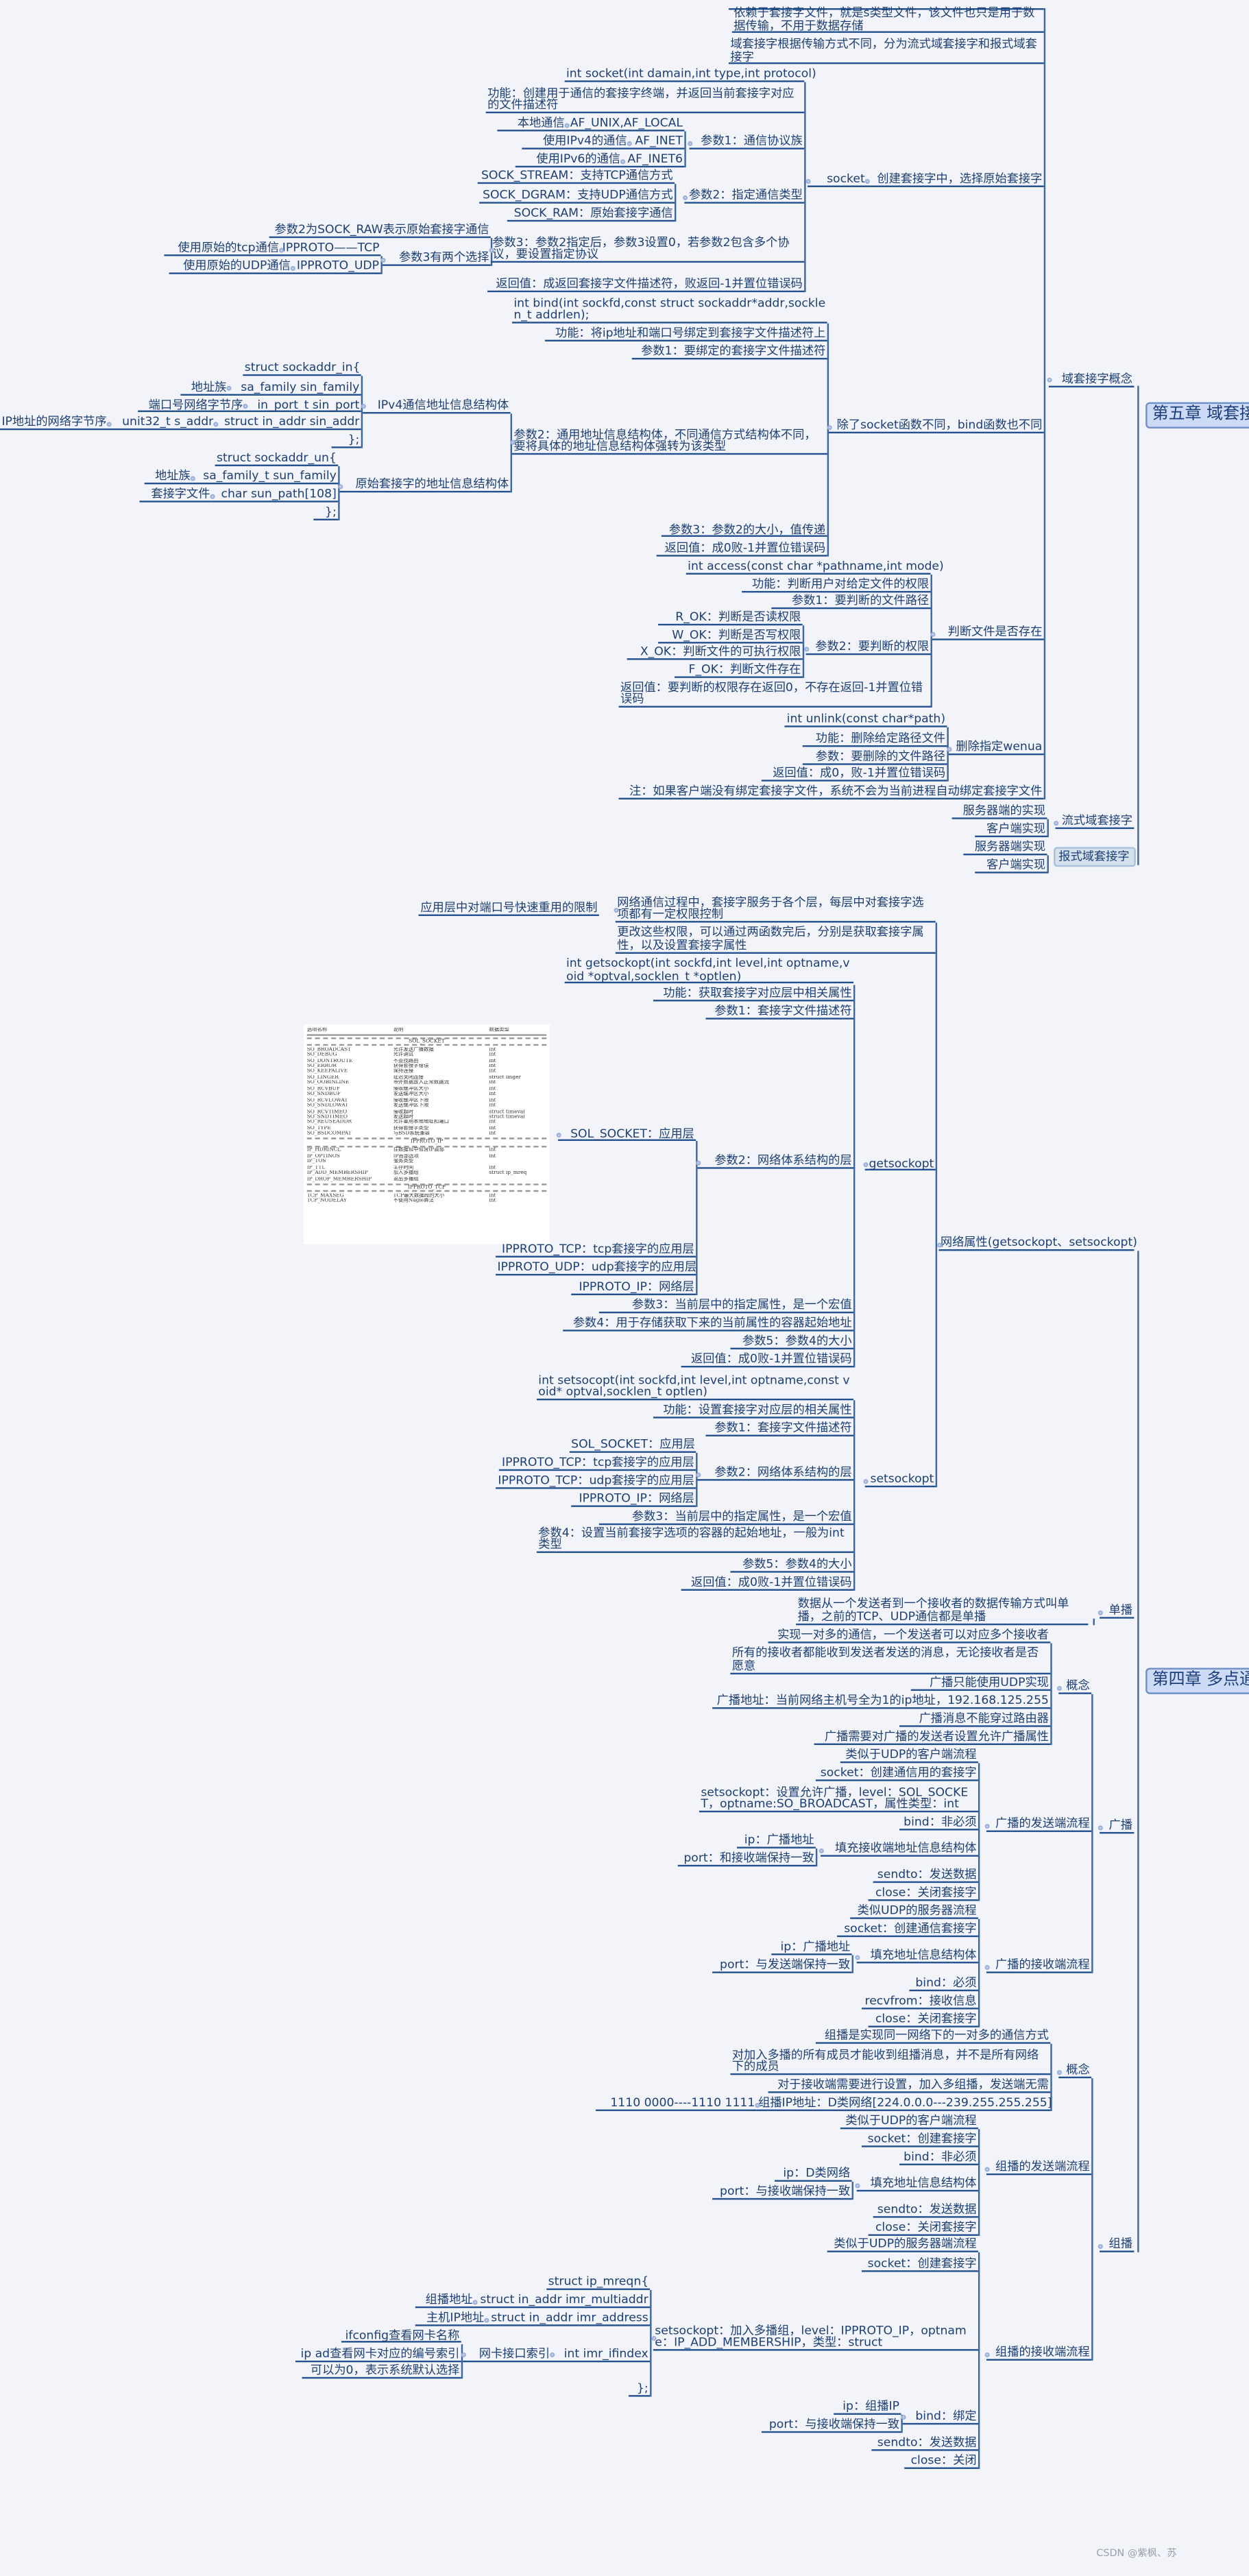 The width and height of the screenshot is (1249, 2576). Describe the element at coordinates (779, 1013) in the screenshot. I see `topic-m3: 参数1：套接字文件描述符` at that location.